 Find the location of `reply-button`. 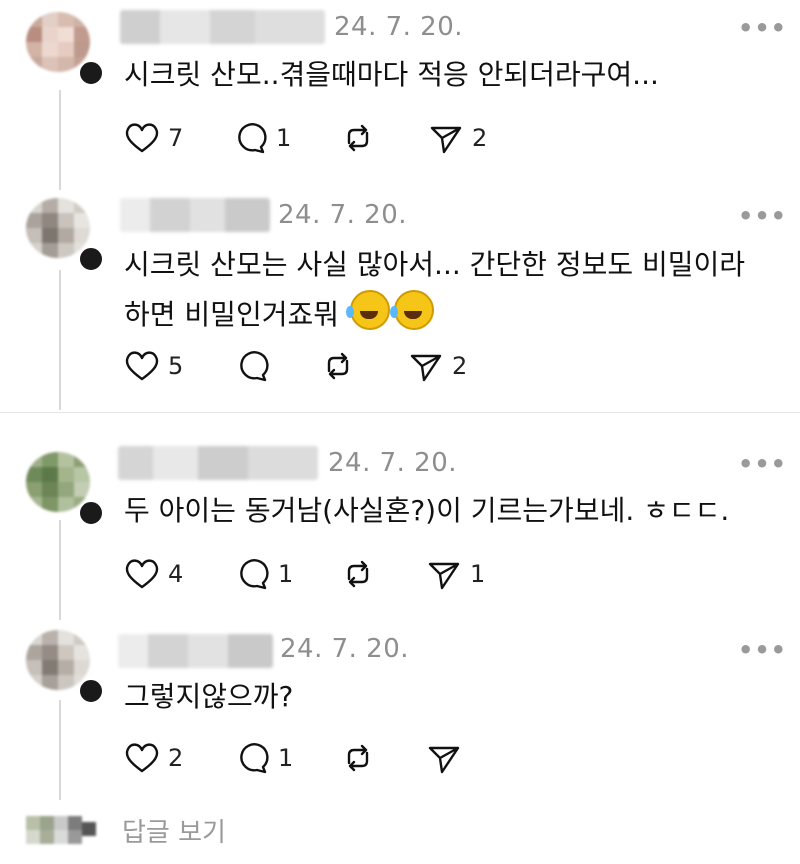

reply-button is located at coordinates (252, 366).